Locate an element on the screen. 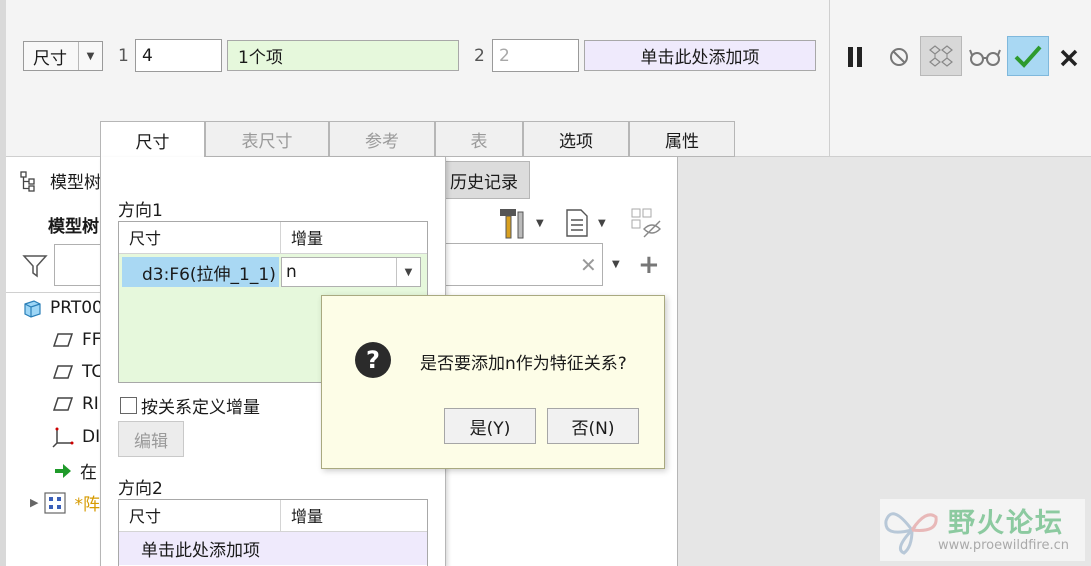 The image size is (1091, 566). pattern-feature-icon is located at coordinates (55, 502).